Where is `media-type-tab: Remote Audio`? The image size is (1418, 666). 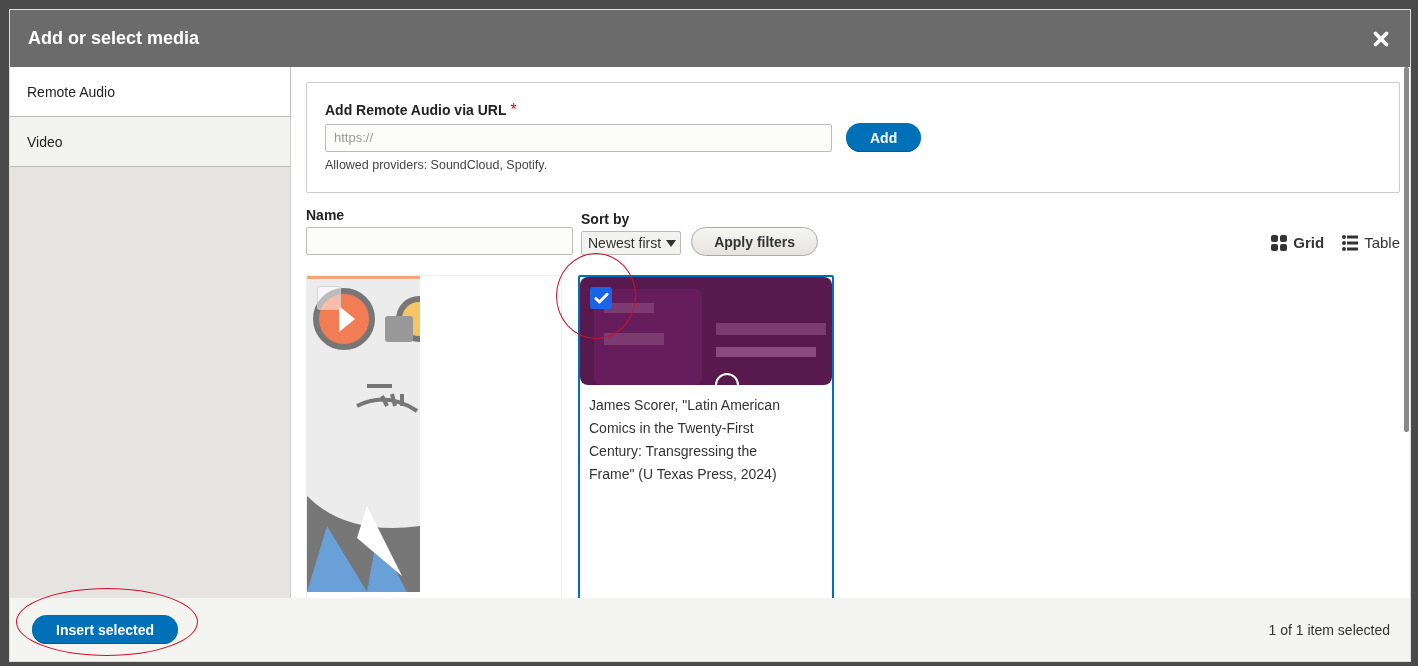 media-type-tab: Remote Audio is located at coordinates (150, 92).